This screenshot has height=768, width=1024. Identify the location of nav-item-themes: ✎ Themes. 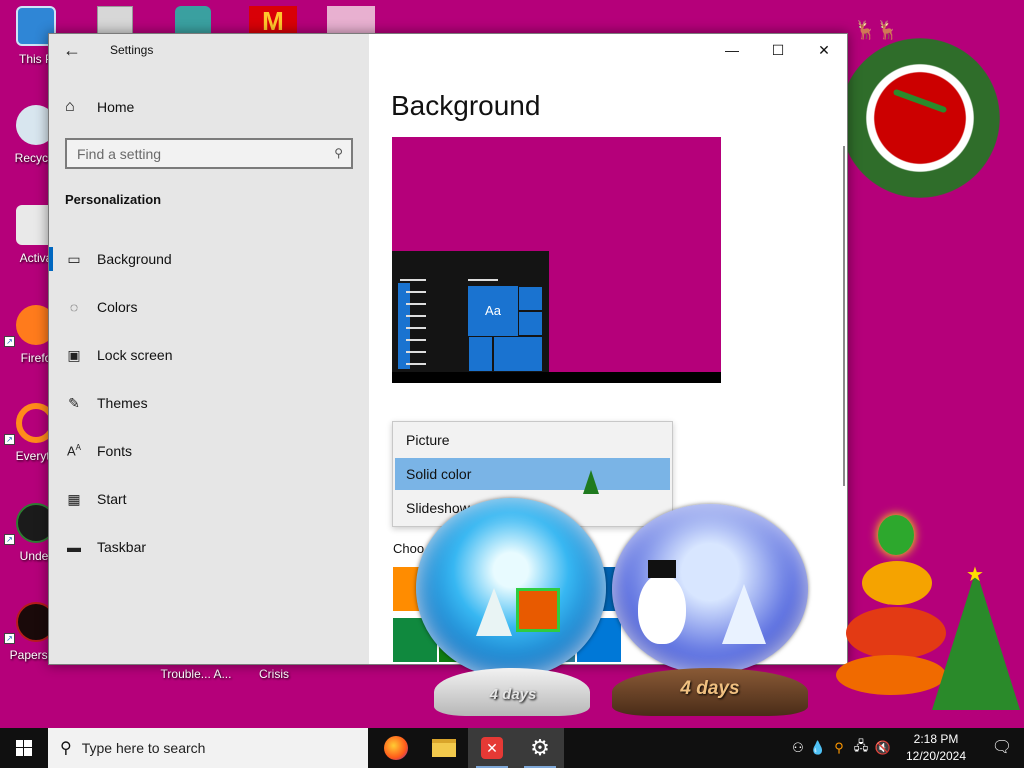
(209, 403).